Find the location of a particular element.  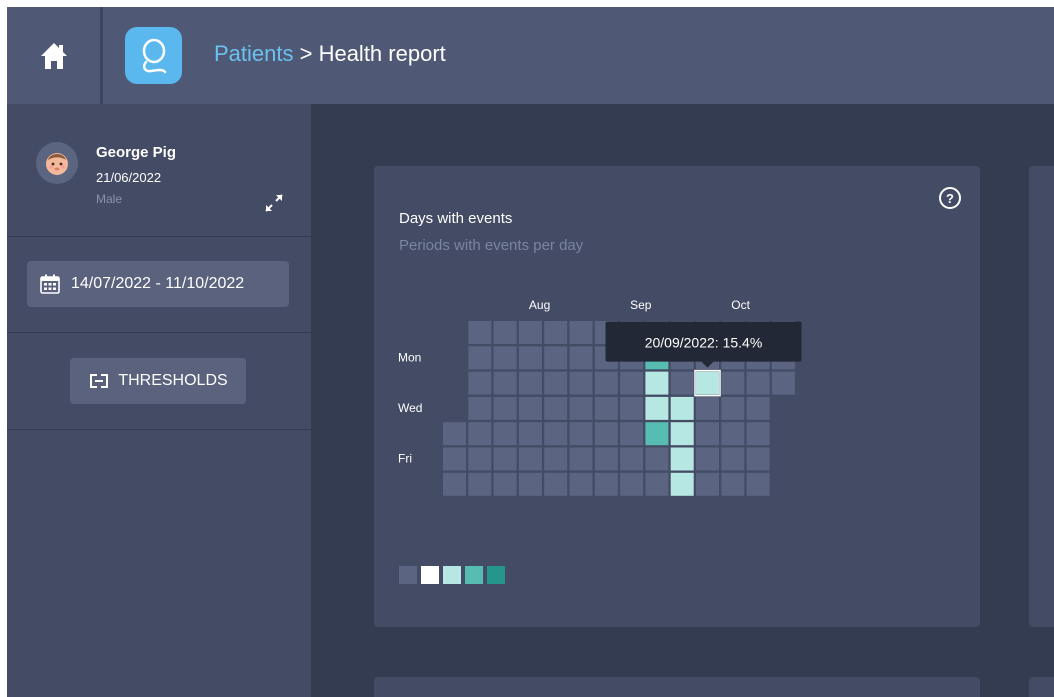

thresholds-icon is located at coordinates (99, 381).